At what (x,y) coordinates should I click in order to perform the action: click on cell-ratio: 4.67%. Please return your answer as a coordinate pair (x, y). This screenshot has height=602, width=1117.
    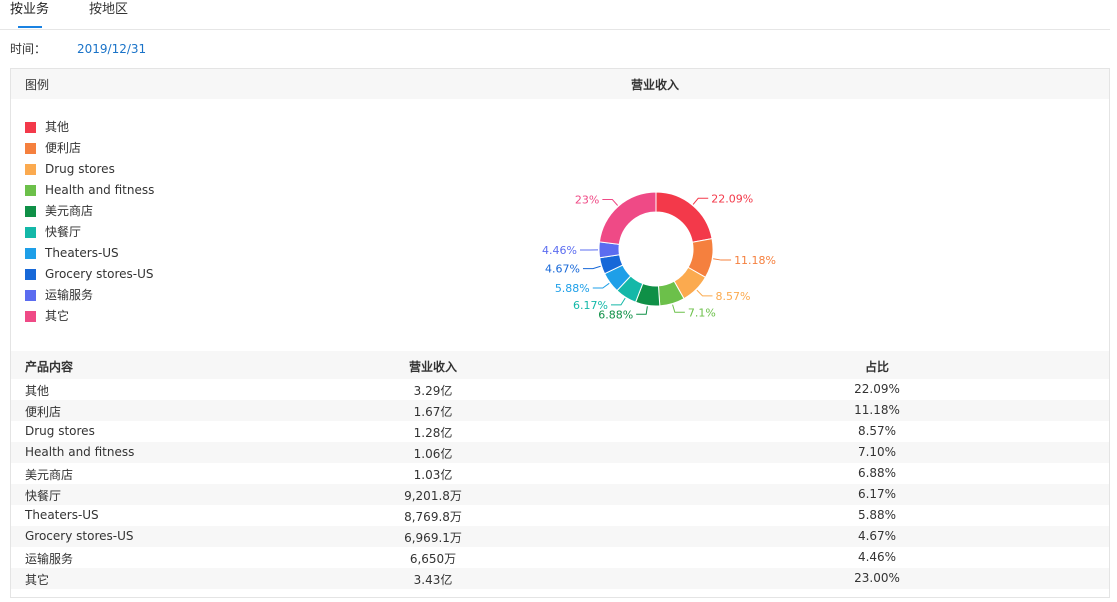
    Looking at the image, I should click on (877, 536).